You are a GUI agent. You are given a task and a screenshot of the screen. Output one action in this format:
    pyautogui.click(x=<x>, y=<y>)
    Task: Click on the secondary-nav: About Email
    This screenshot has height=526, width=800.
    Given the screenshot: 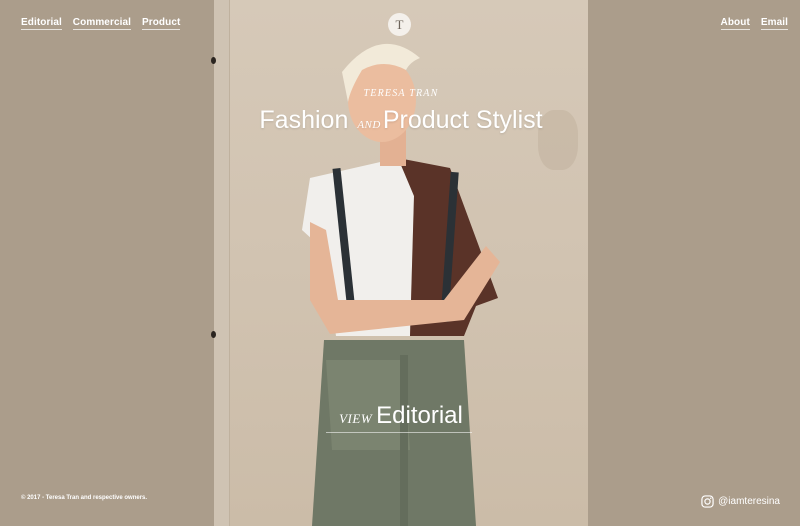 What is the action you would take?
    pyautogui.click(x=750, y=23)
    